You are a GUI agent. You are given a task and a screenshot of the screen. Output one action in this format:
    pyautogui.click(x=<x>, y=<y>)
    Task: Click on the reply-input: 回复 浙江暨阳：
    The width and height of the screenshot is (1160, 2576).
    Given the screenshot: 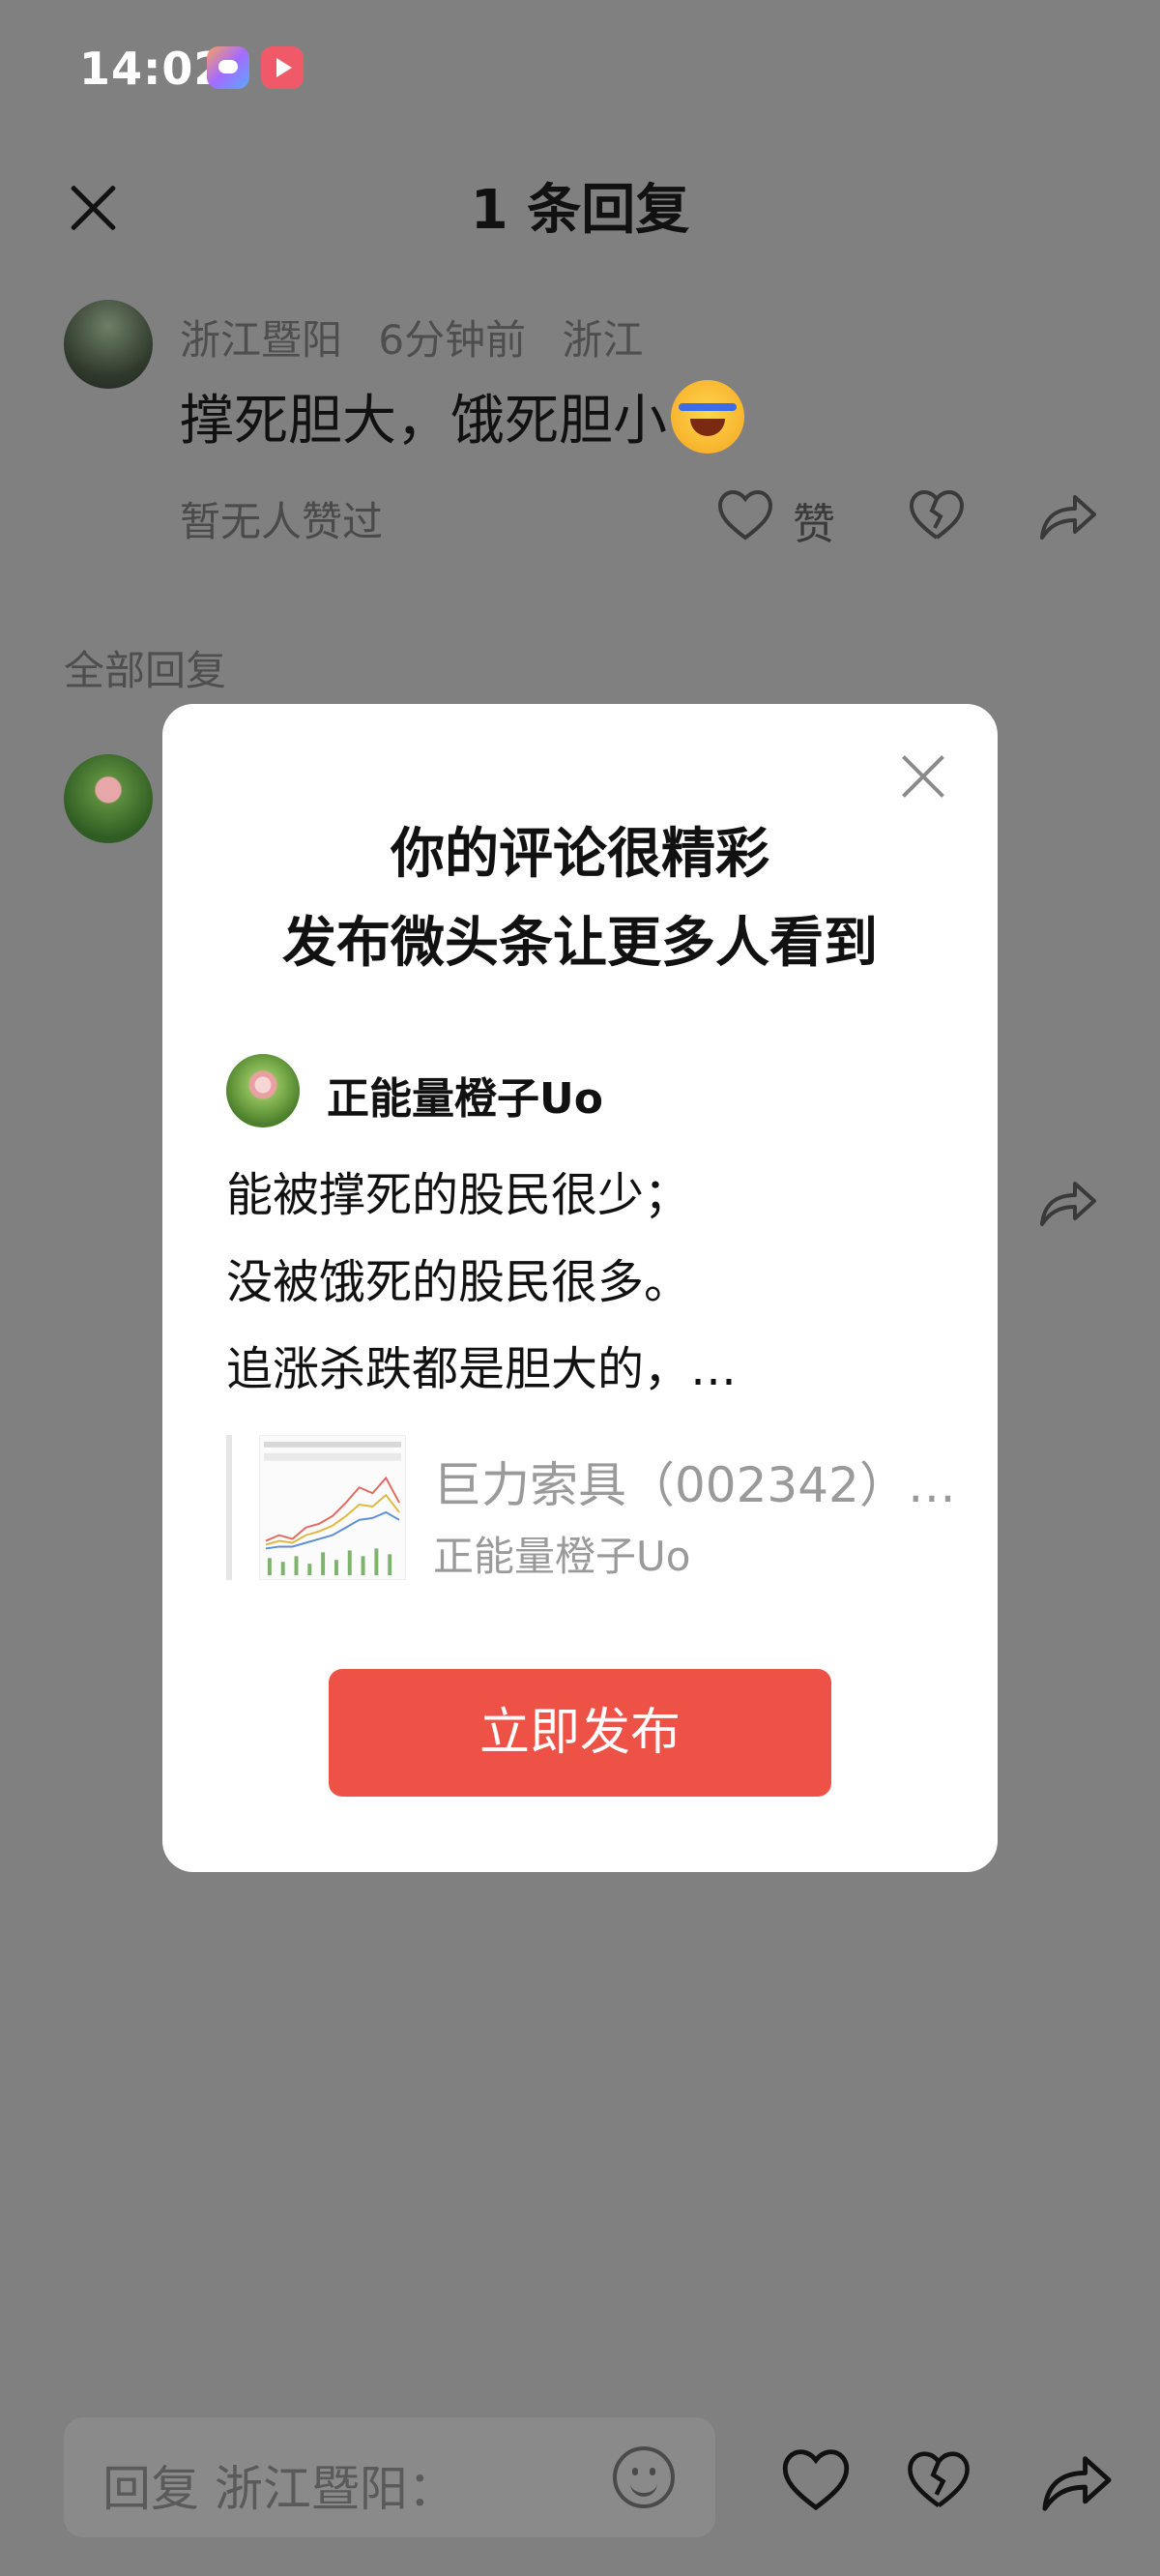 What is the action you would take?
    pyautogui.click(x=390, y=2477)
    